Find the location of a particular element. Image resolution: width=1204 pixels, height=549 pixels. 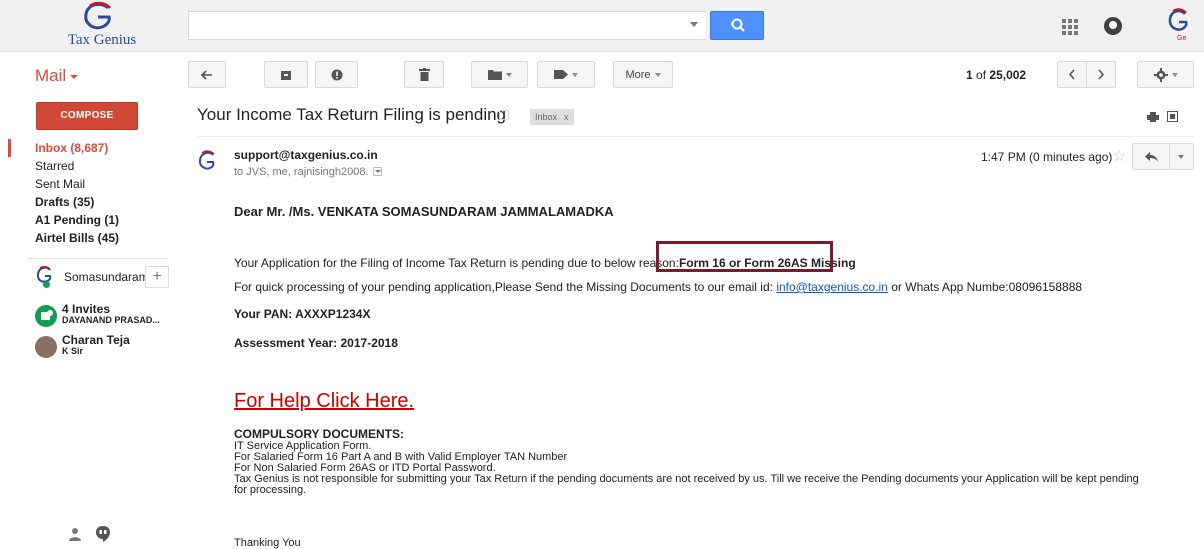

inbox-label-chip: Inbox x is located at coordinates (552, 117).